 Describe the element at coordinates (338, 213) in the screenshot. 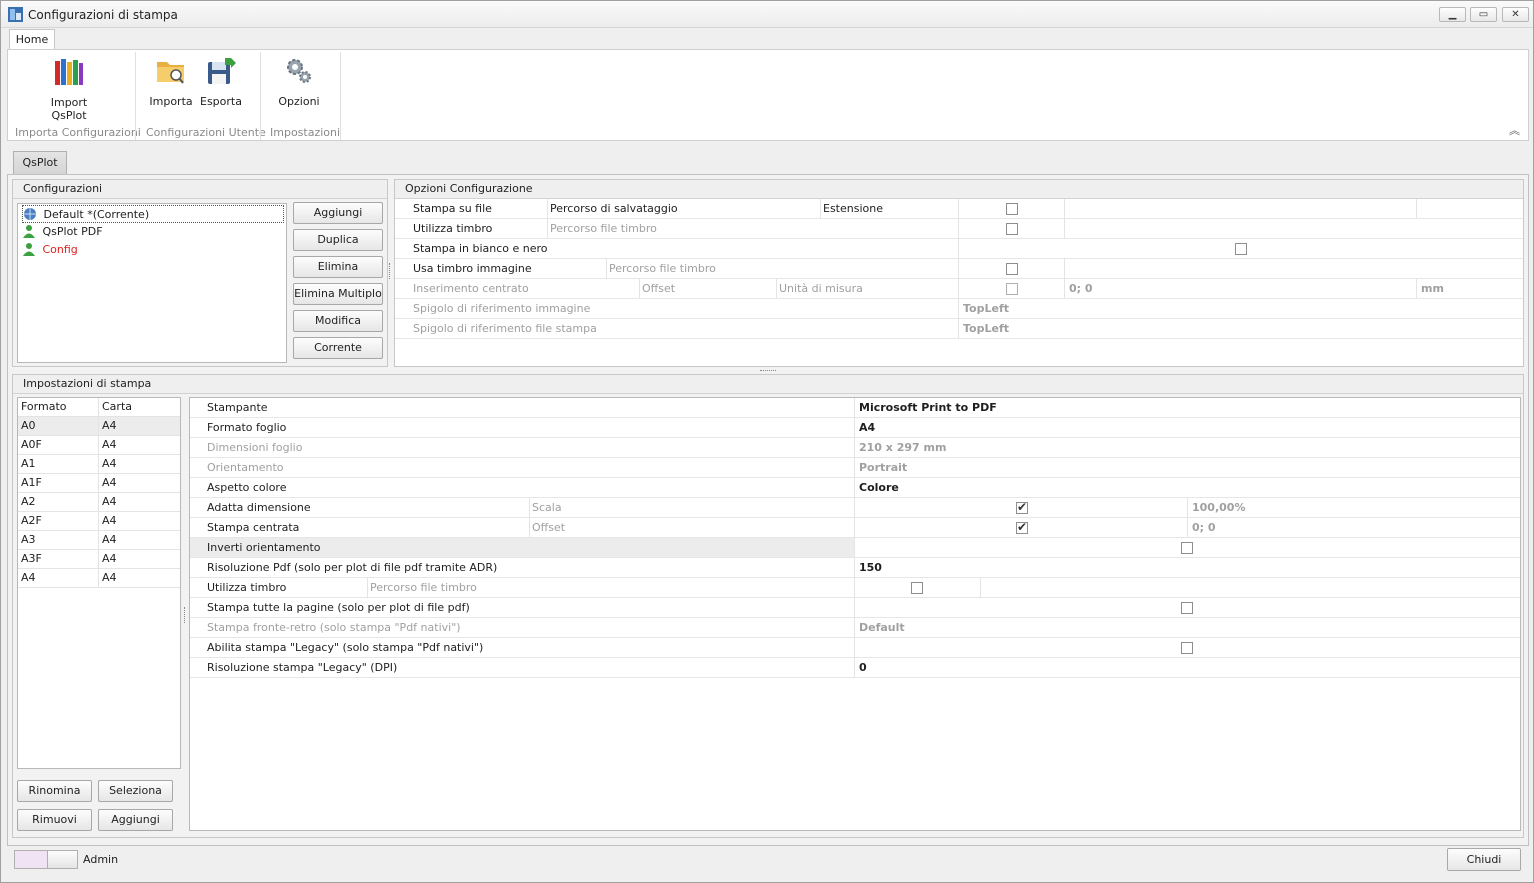

I see `aggiungi-config-button: Aggiungi` at that location.